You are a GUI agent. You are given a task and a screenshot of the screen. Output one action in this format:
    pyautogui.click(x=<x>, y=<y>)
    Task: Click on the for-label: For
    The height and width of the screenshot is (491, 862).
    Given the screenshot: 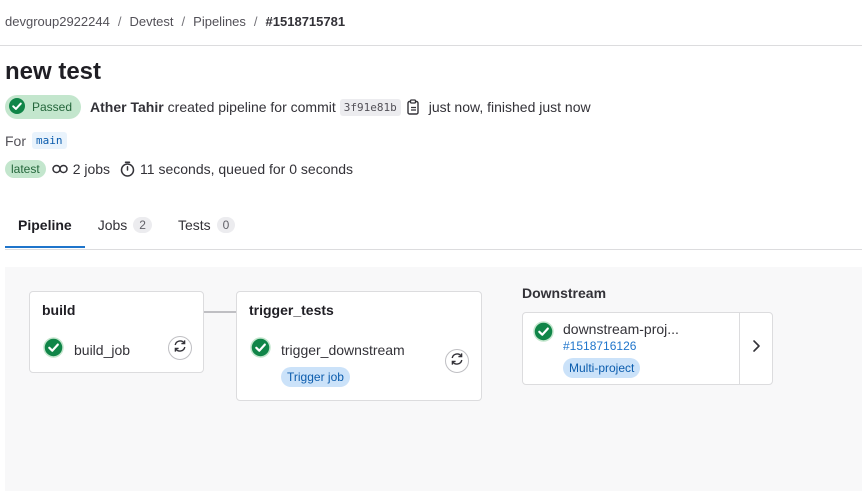 What is the action you would take?
    pyautogui.click(x=15, y=140)
    